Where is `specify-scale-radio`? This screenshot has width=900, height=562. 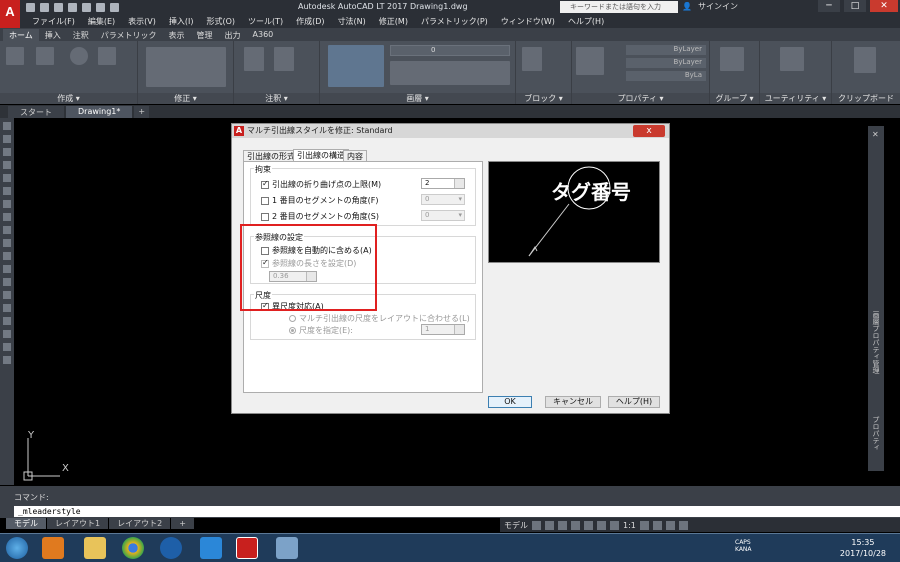
specify-scale-radio is located at coordinates (292, 330).